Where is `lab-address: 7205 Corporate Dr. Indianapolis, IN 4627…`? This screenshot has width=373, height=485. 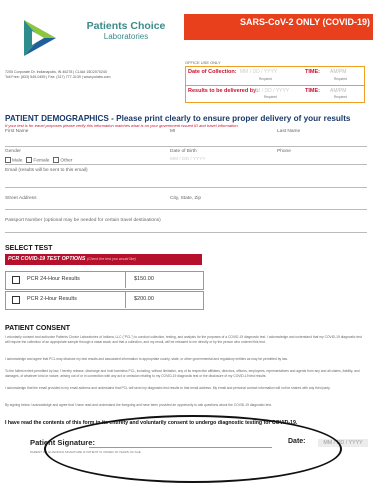 lab-address: 7205 Corporate Dr. Indianapolis, IN 4627… is located at coordinates (95, 75).